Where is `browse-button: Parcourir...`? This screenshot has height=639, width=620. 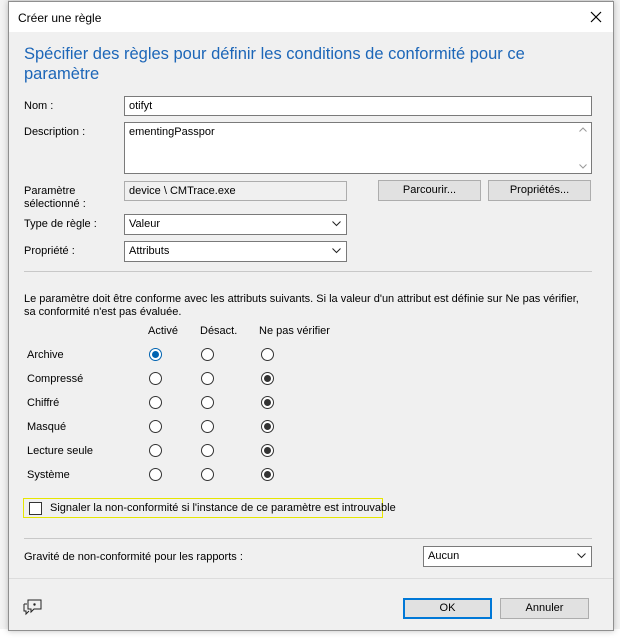
browse-button: Parcourir... is located at coordinates (429, 190).